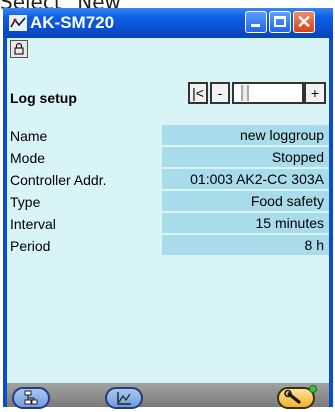 This screenshot has height=412, width=335. I want to click on minimize-icon, so click(255, 25).